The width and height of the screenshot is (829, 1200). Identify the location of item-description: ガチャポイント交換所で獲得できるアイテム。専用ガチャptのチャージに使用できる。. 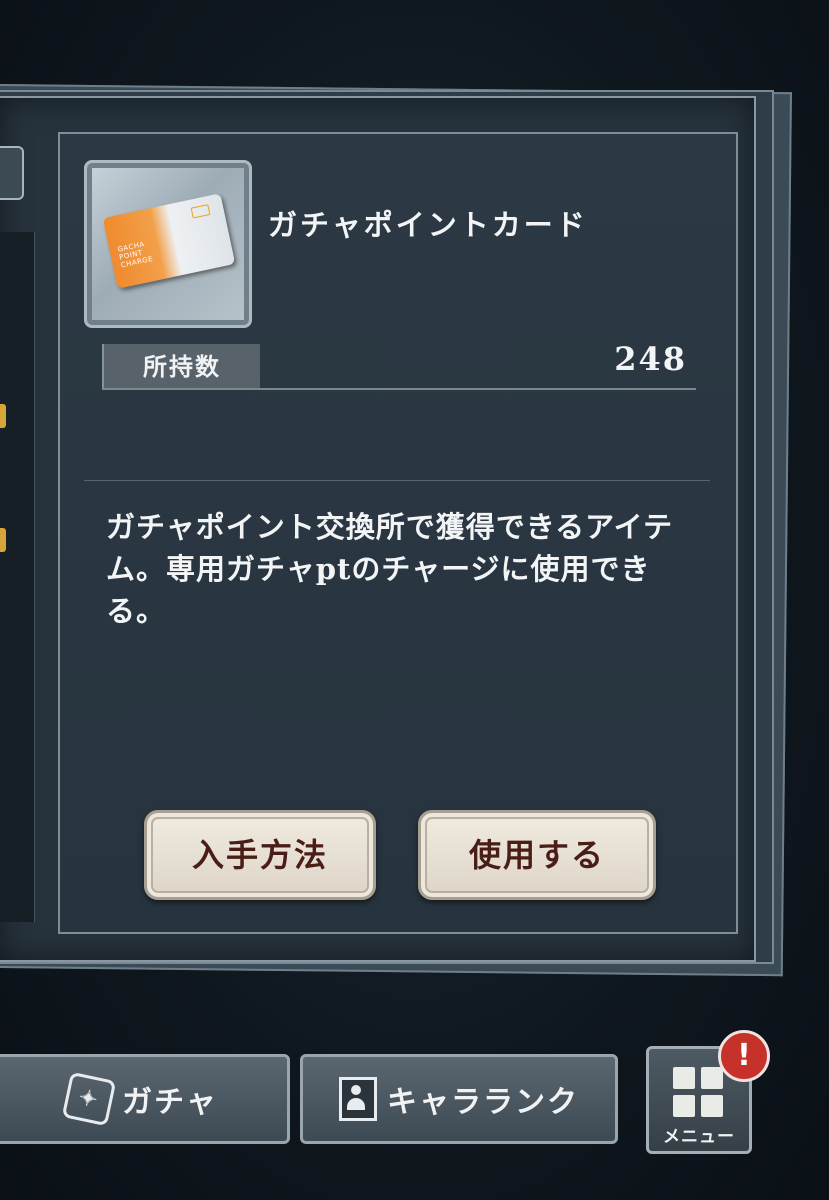
(390, 569).